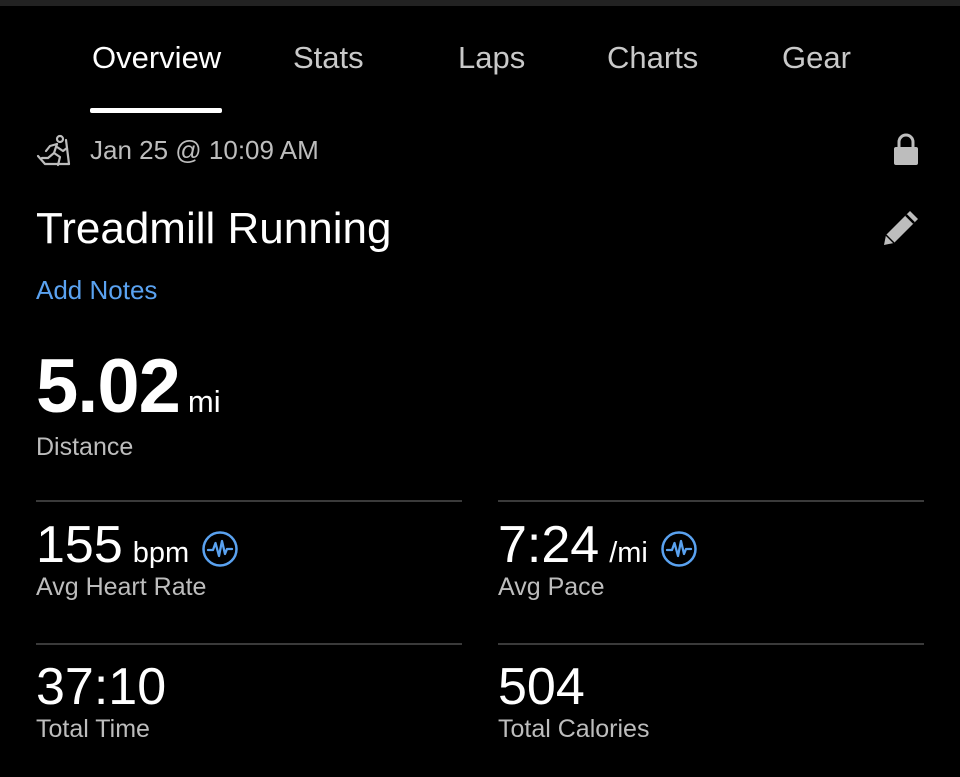  I want to click on tab-laps: Laps, so click(491, 58).